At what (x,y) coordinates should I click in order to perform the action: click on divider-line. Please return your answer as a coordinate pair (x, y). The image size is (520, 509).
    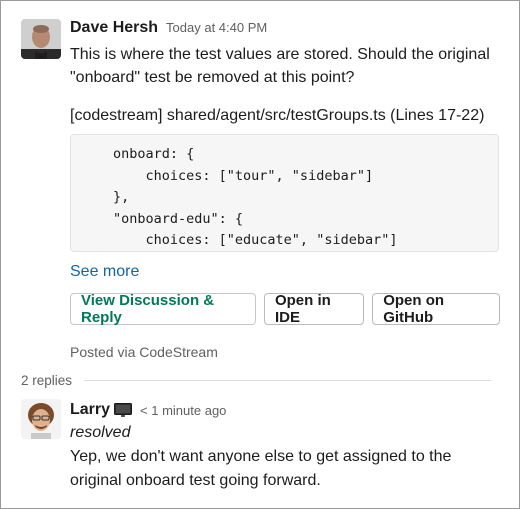
    Looking at the image, I should click on (287, 380).